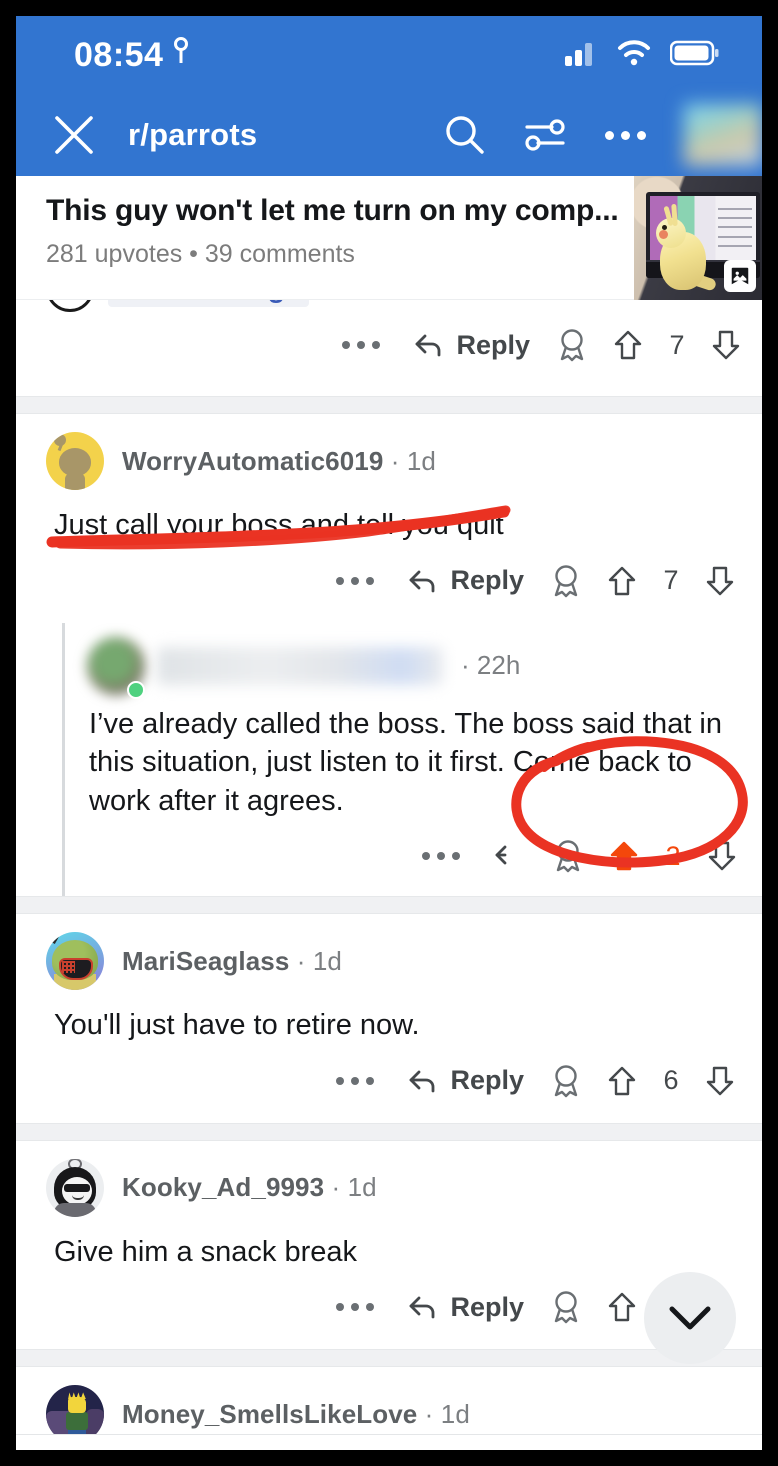 This screenshot has width=778, height=1466. Describe the element at coordinates (74, 135) in the screenshot. I see `close-icon` at that location.